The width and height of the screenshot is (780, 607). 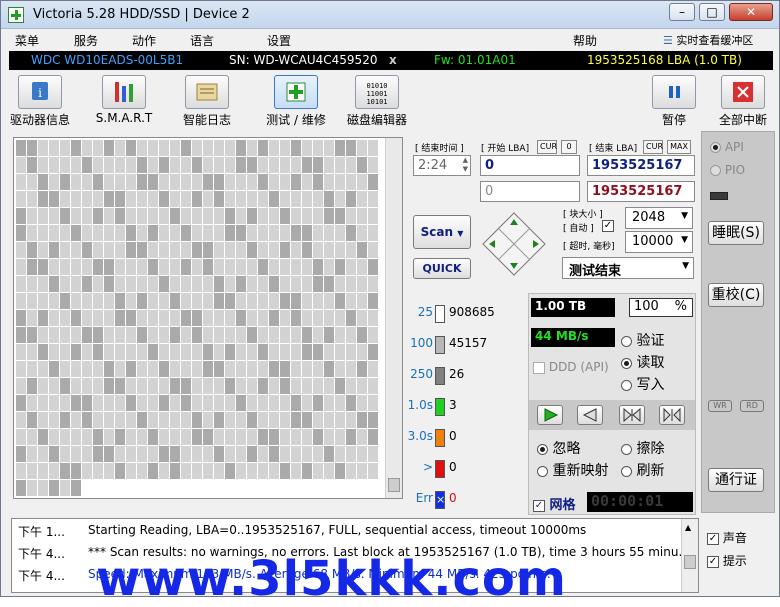 What do you see at coordinates (590, 415) in the screenshot?
I see `rewind-button` at bounding box center [590, 415].